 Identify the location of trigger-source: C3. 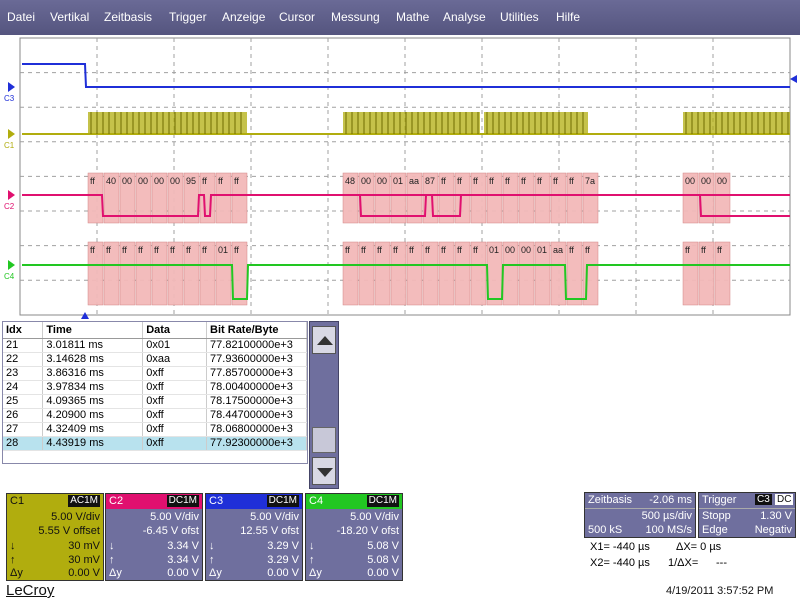
(763, 499).